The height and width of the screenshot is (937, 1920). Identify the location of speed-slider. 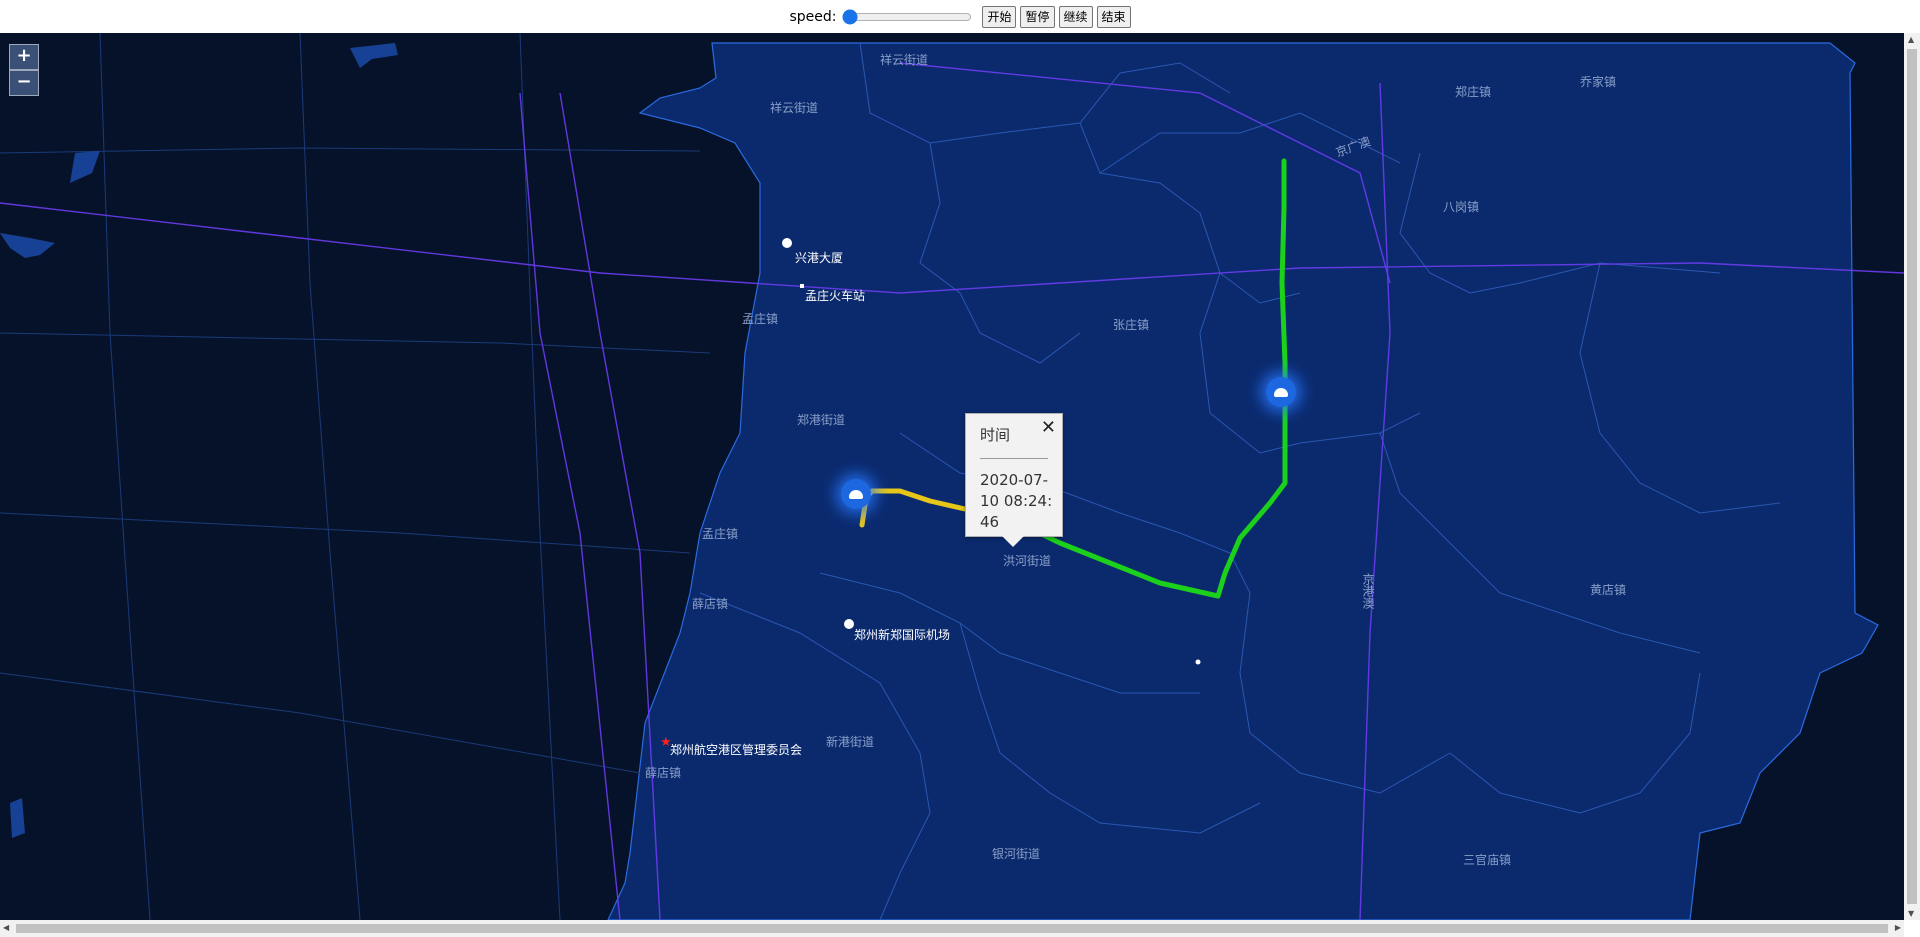
(907, 16).